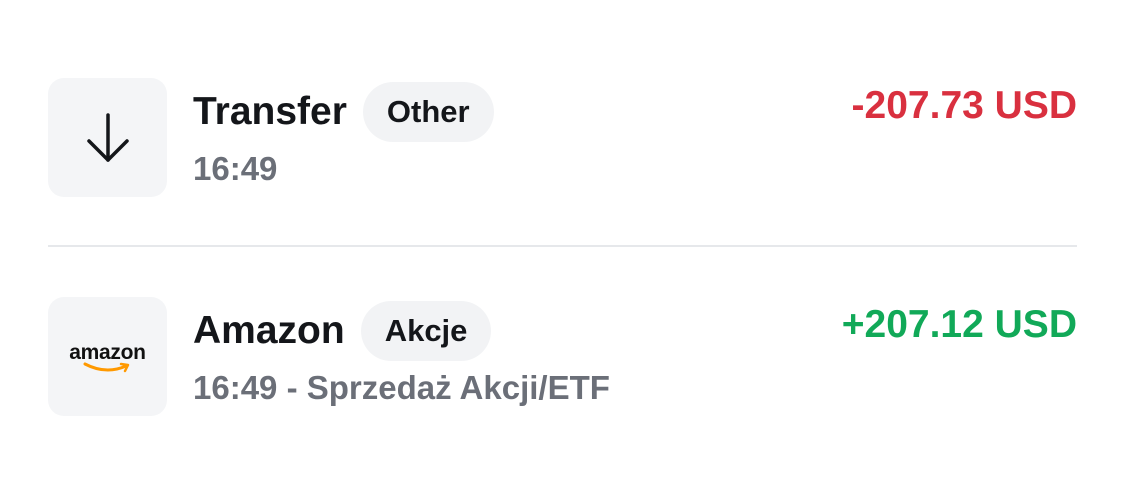 Image resolution: width=1125 pixels, height=487 pixels. What do you see at coordinates (270, 111) in the screenshot?
I see `transaction-title: Transfer` at bounding box center [270, 111].